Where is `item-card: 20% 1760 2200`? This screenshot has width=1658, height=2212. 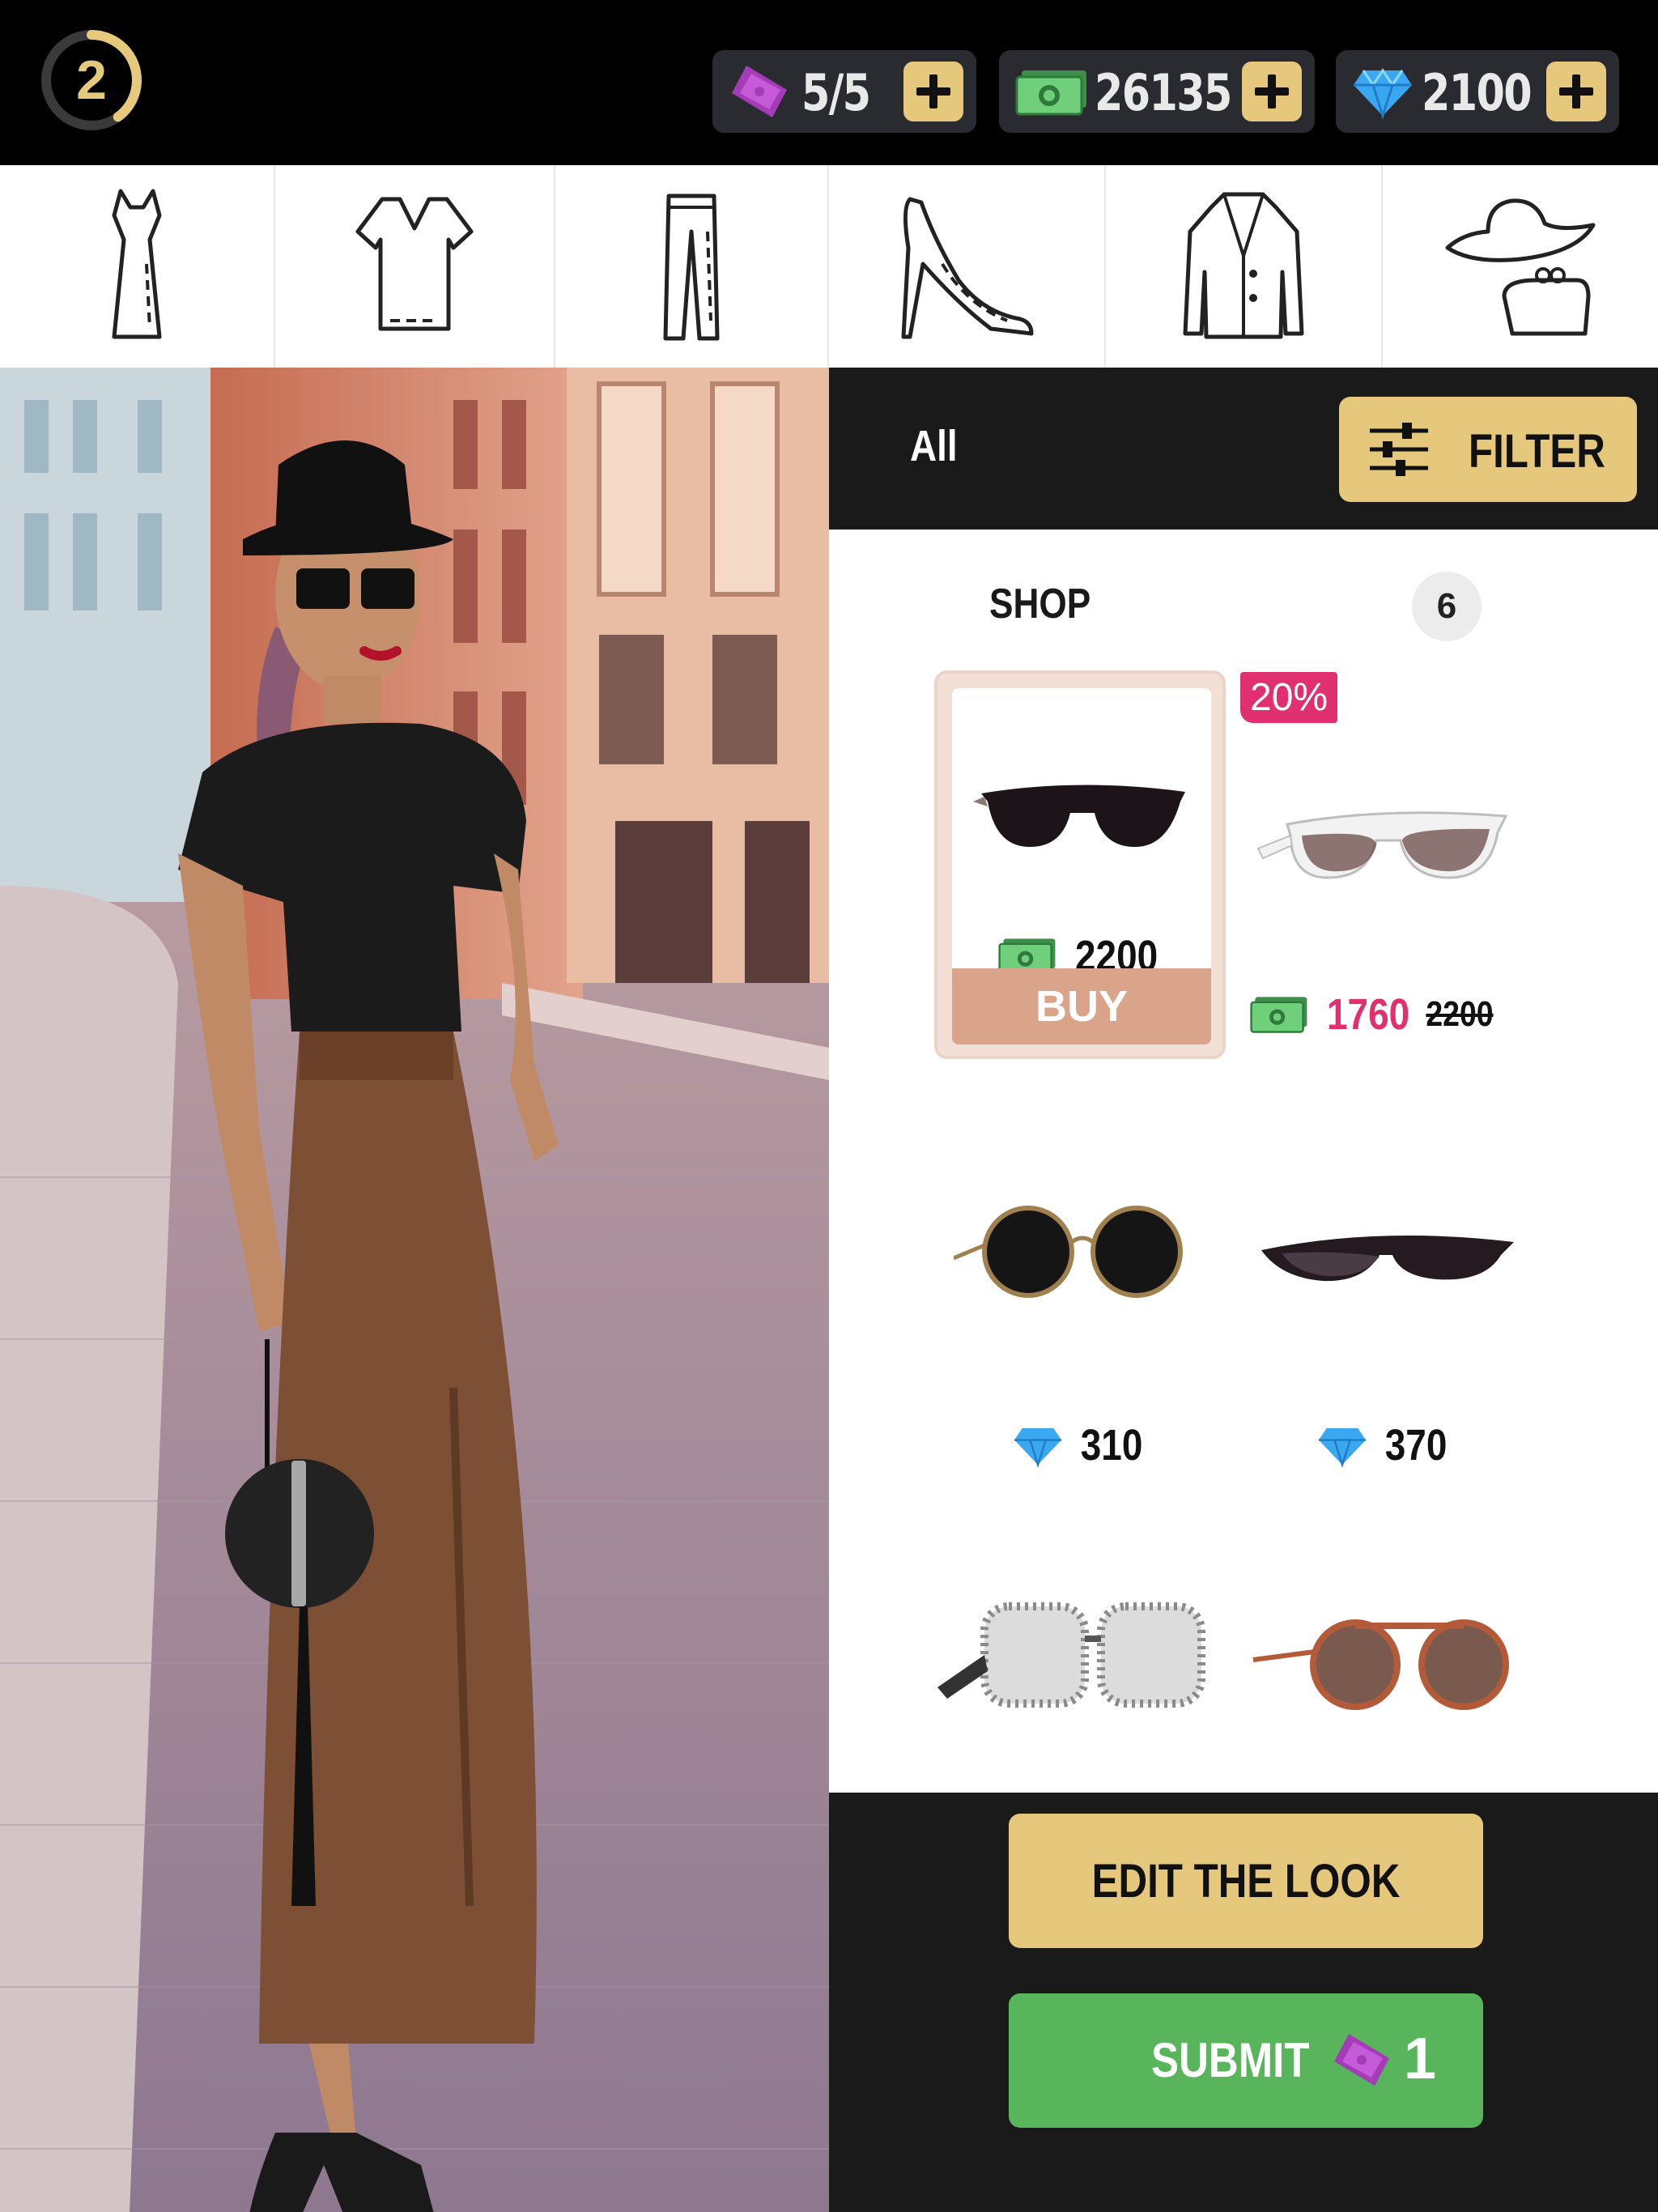
item-card: 20% 1760 2200 is located at coordinates (1384, 865).